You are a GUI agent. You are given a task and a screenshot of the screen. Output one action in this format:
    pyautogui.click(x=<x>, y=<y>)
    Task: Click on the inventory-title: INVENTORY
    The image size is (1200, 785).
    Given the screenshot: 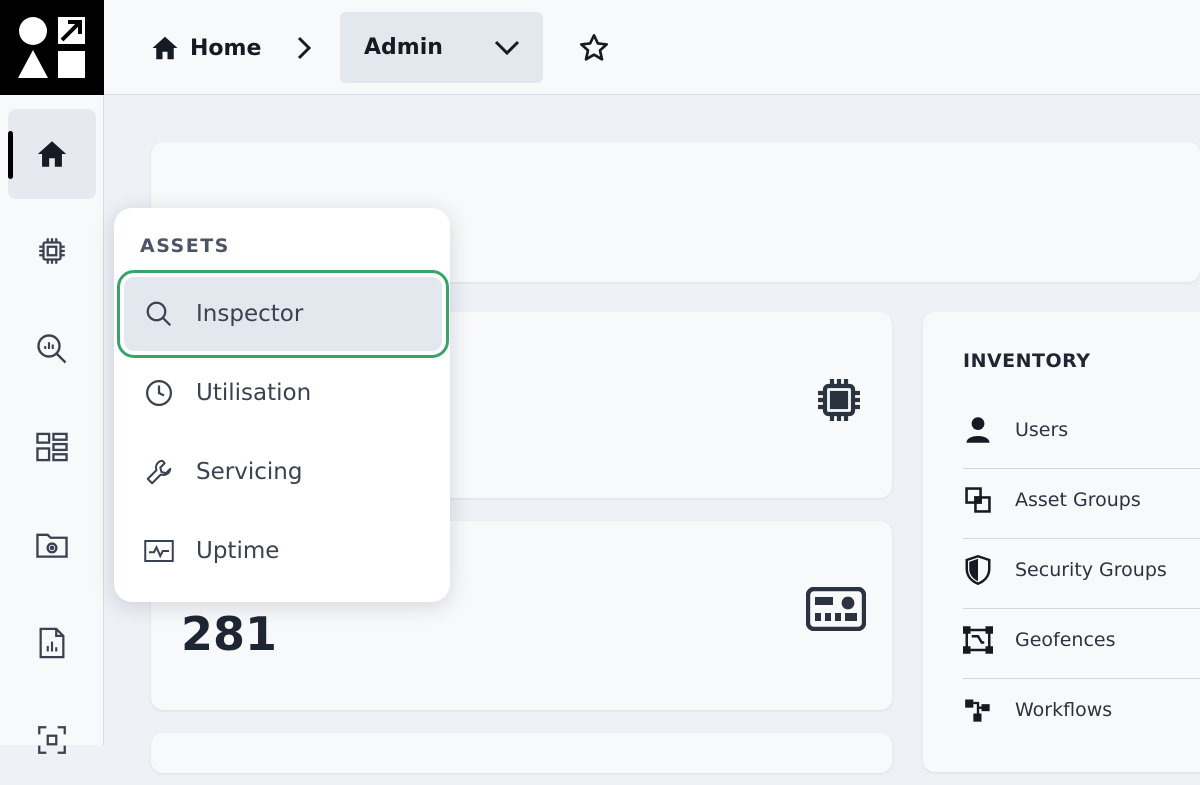 What is the action you would take?
    pyautogui.click(x=1027, y=361)
    